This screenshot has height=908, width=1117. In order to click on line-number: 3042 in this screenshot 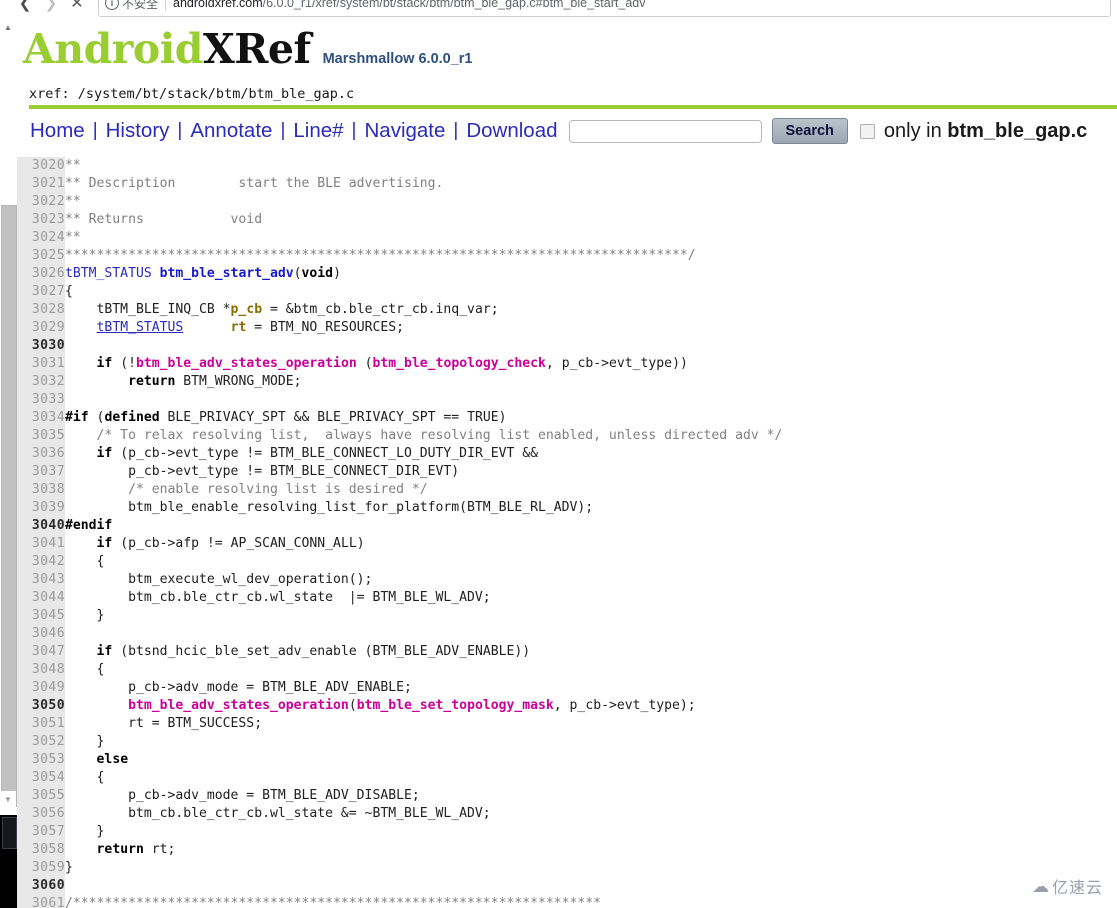, I will do `click(41, 562)`.